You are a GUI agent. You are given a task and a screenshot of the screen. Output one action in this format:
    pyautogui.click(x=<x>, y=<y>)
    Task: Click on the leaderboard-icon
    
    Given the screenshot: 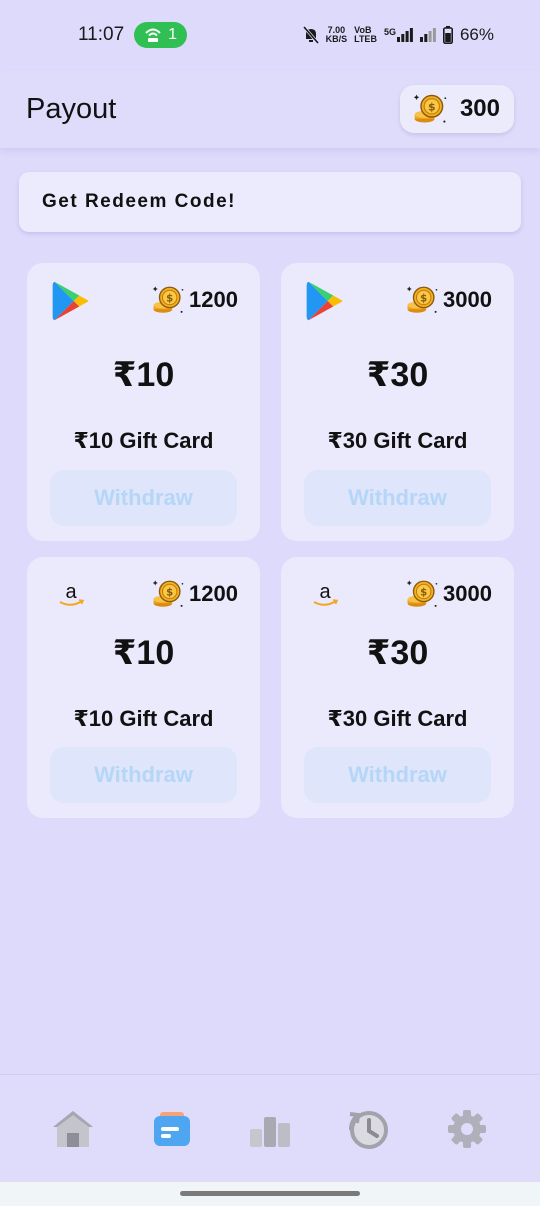 What is the action you would take?
    pyautogui.click(x=269, y=1131)
    